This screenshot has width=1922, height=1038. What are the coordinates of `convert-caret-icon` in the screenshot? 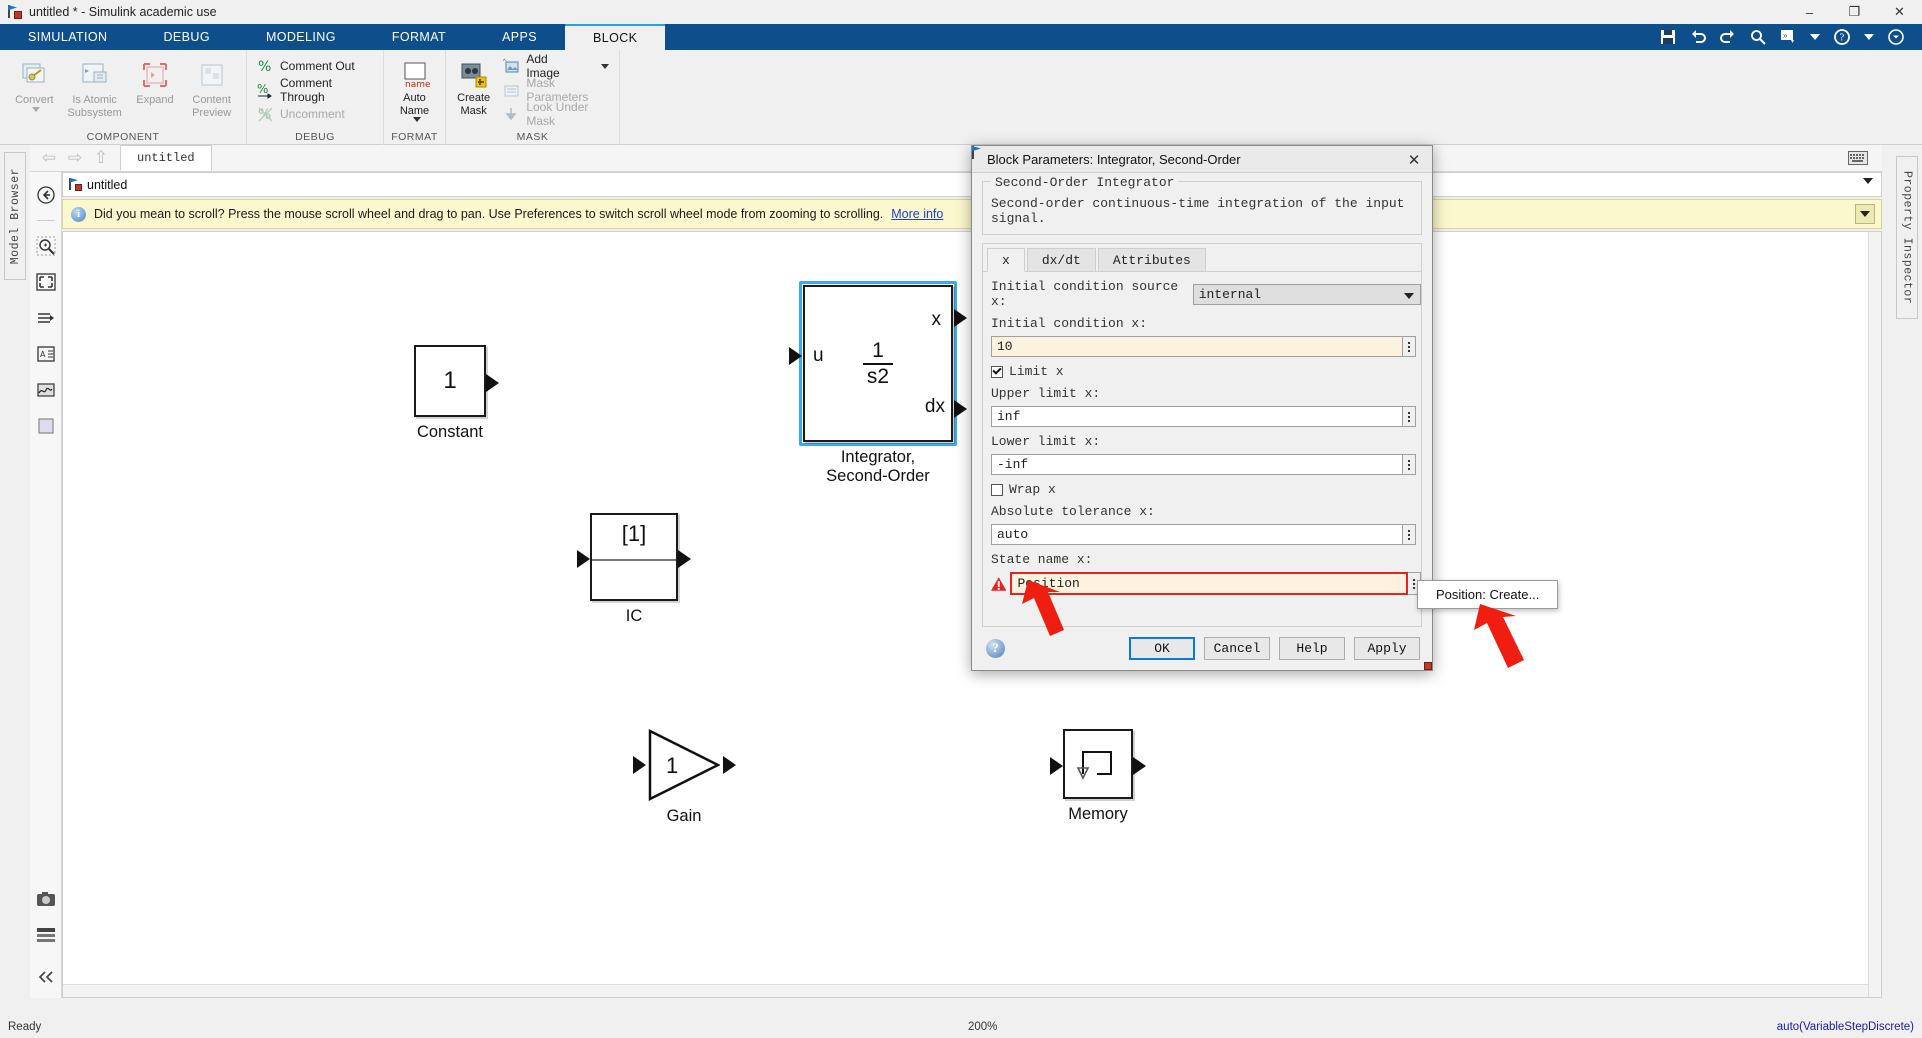 It's located at (36, 109).